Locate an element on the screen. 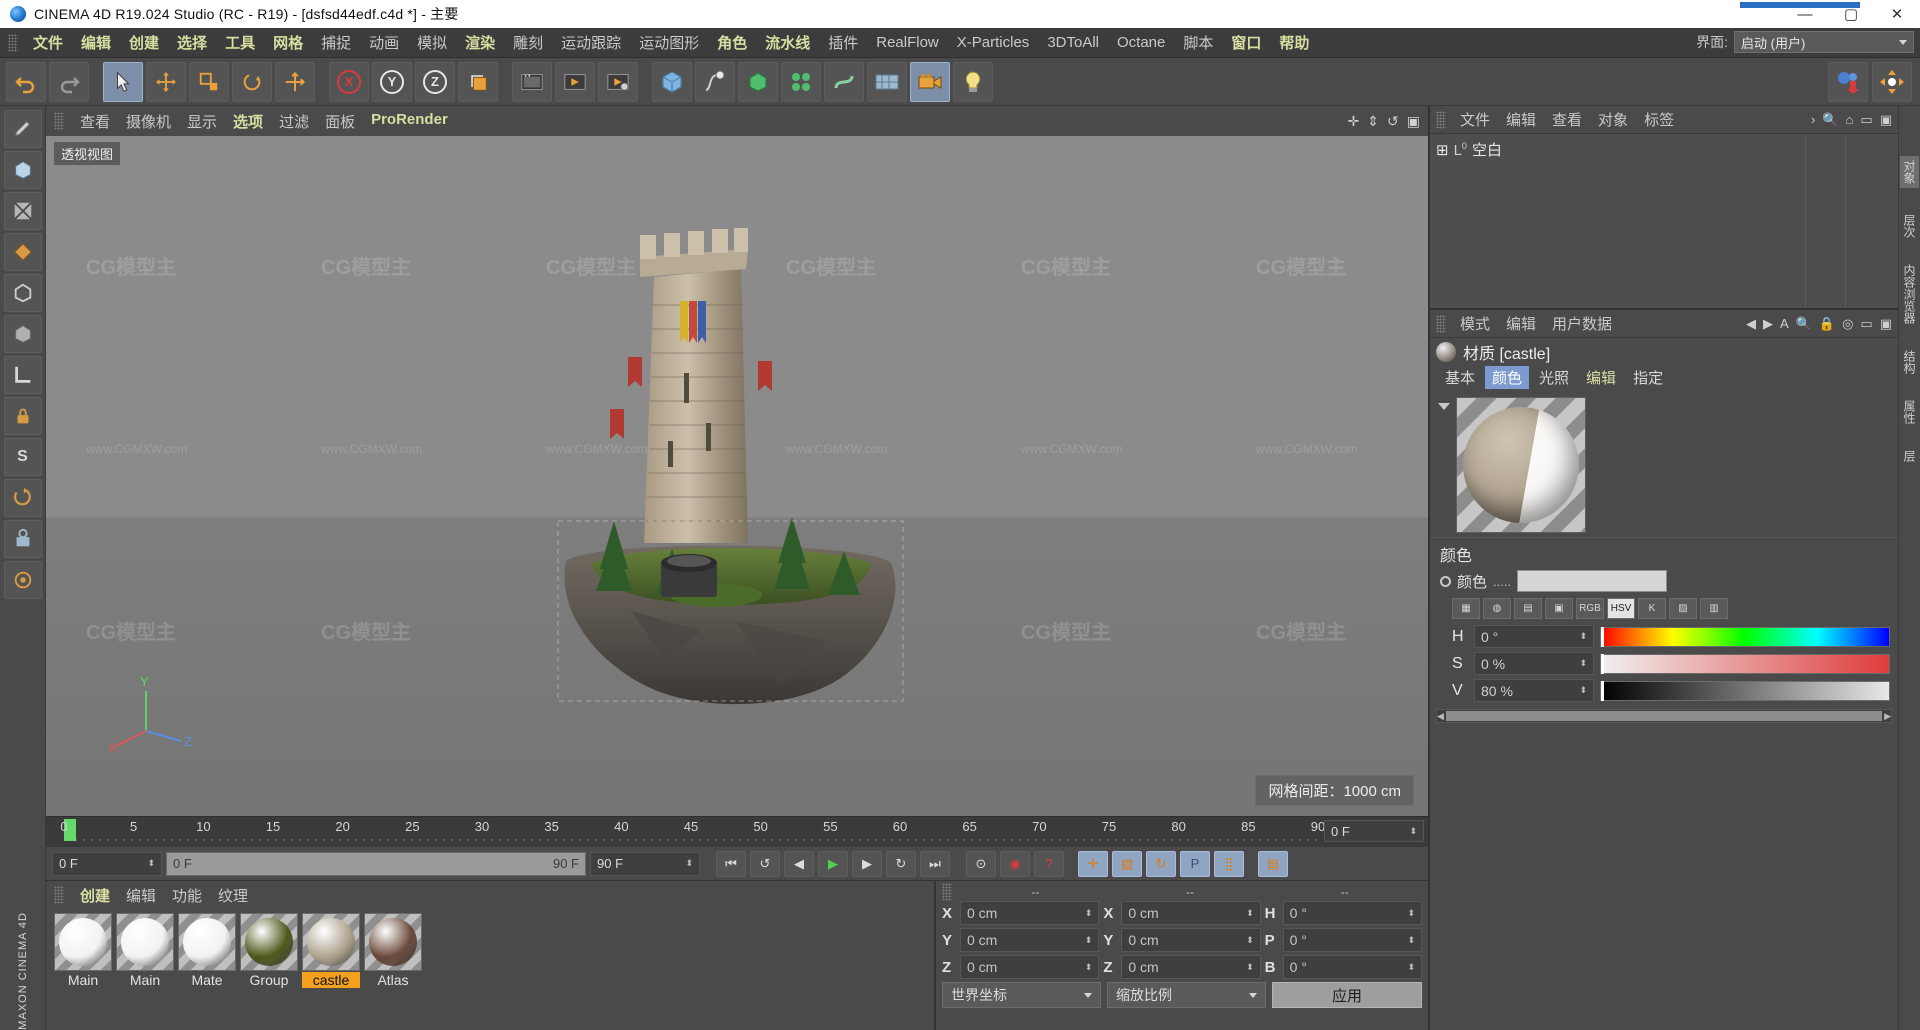 The height and width of the screenshot is (1030, 1920). hsv-field: 0 ° ⬍ is located at coordinates (1534, 636).